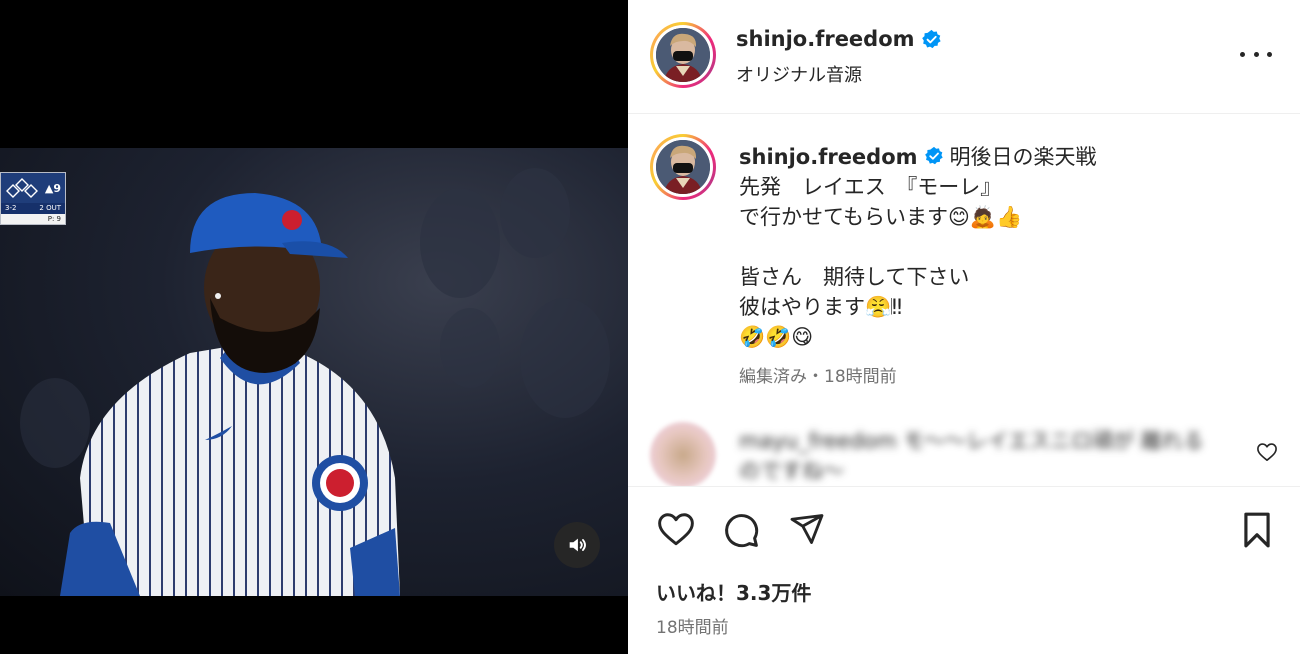 This screenshot has width=1300, height=654. What do you see at coordinates (881, 217) in the screenshot?
I see `caption-line: で行かせてもらいます😊🙇👍` at bounding box center [881, 217].